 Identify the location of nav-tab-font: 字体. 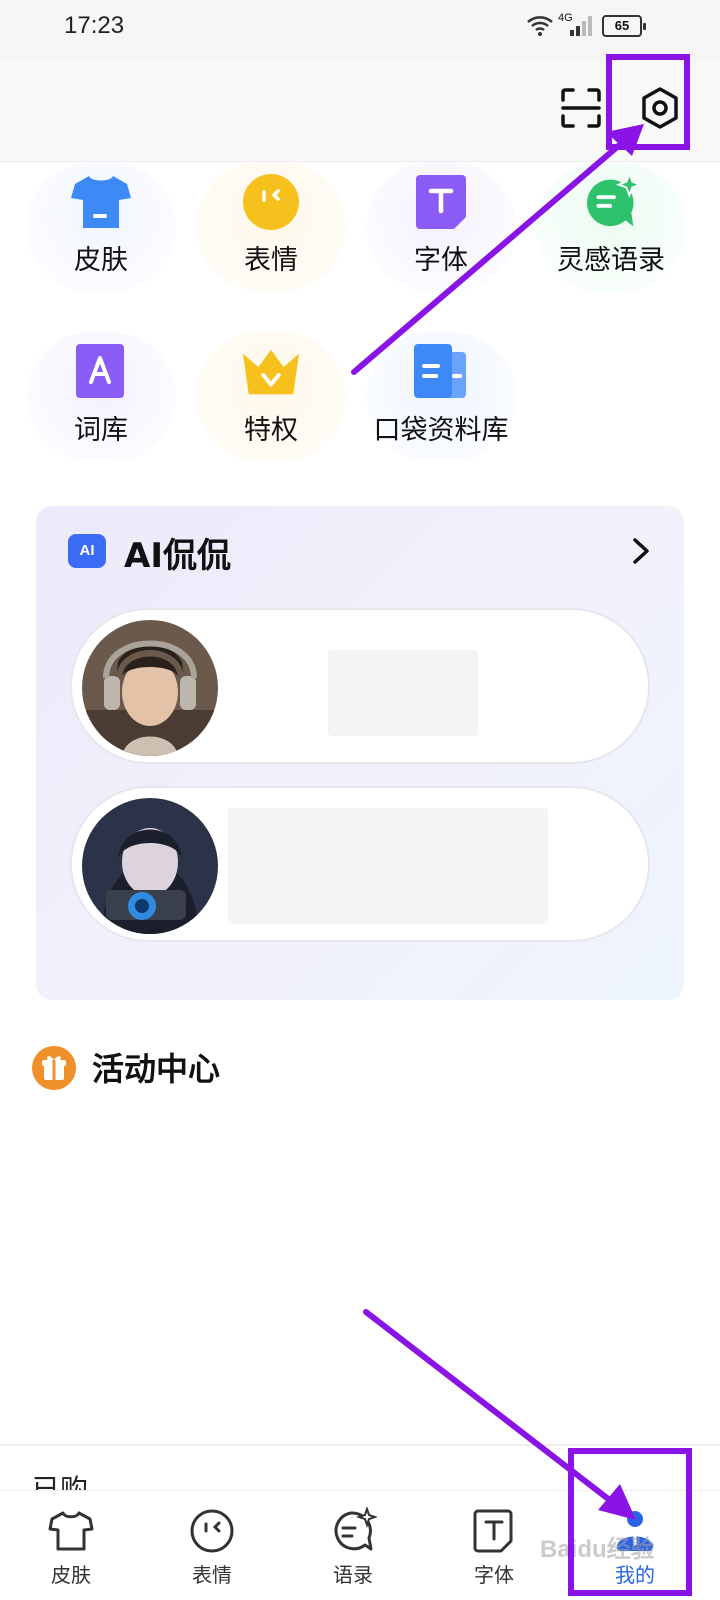
(494, 1545).